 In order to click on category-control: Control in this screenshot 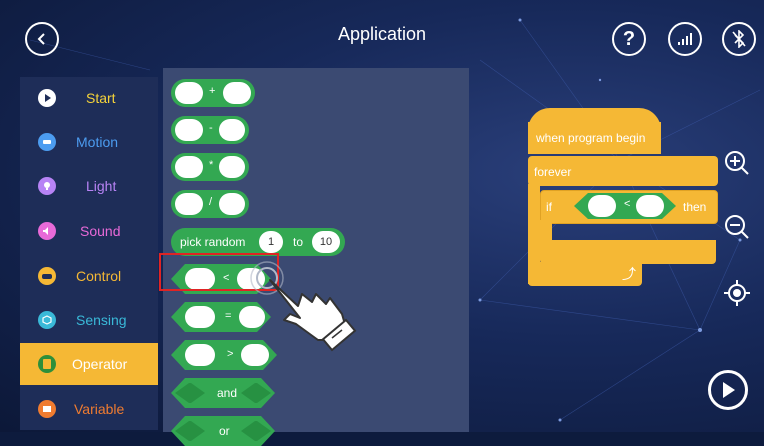, I will do `click(89, 276)`.